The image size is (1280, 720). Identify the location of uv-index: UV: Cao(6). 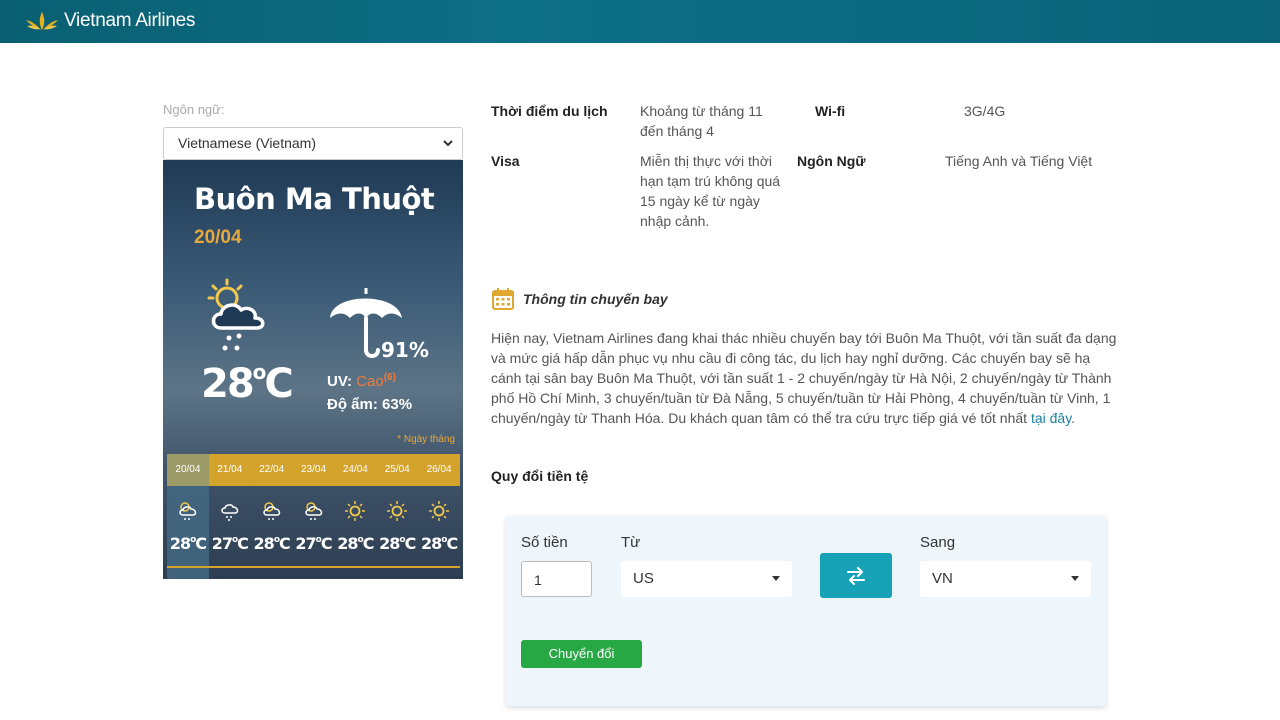
(361, 381).